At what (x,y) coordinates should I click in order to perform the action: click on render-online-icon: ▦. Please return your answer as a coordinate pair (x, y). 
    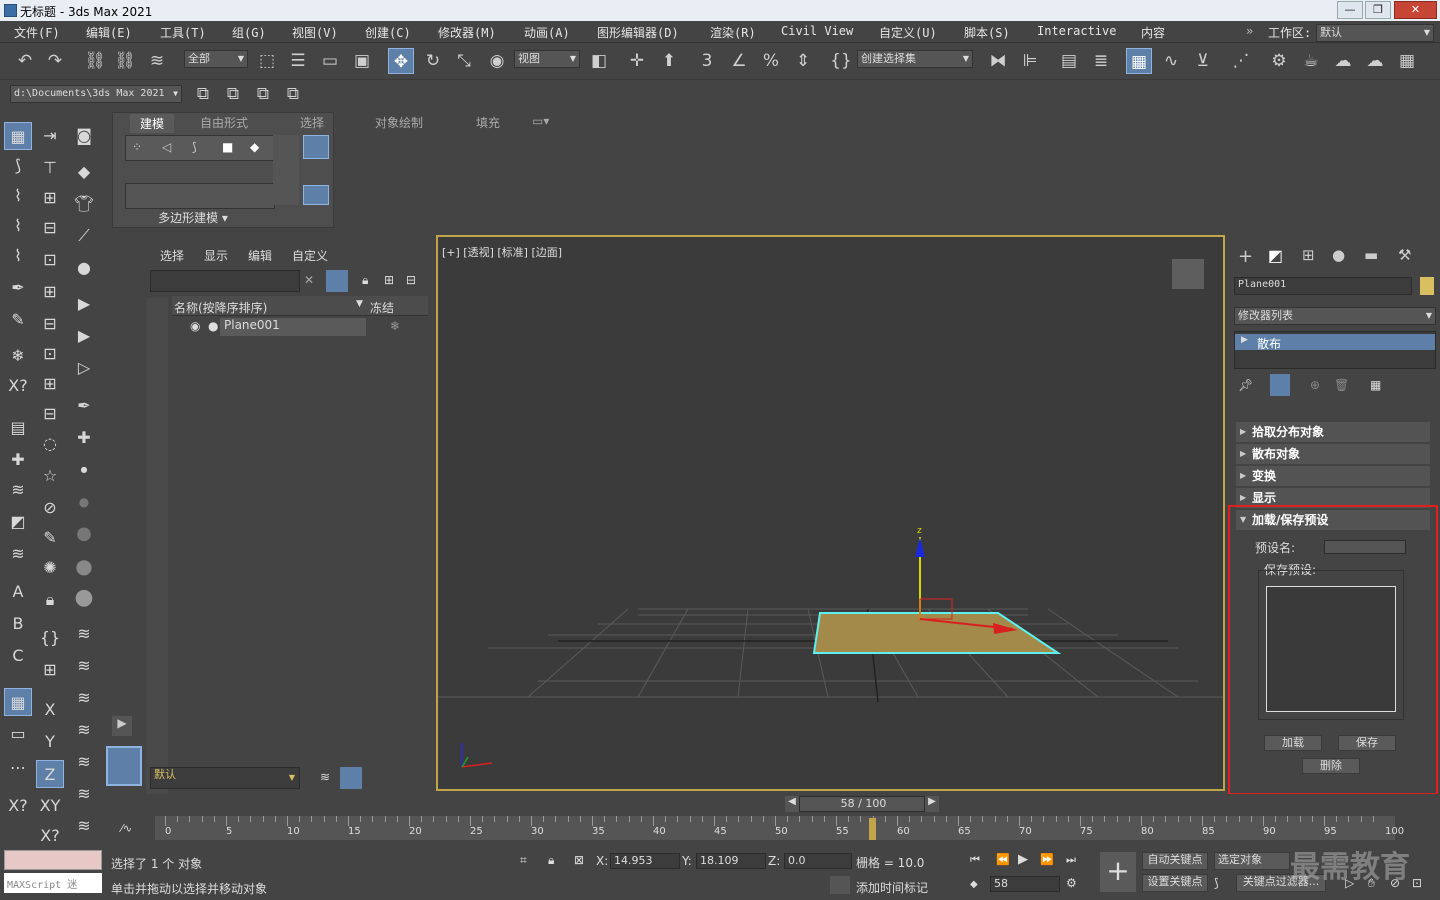
    Looking at the image, I should click on (1407, 61).